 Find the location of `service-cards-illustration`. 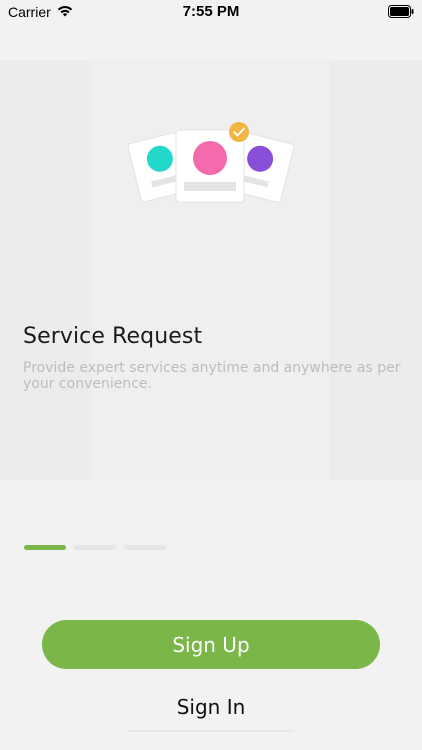

service-cards-illustration is located at coordinates (211, 162).